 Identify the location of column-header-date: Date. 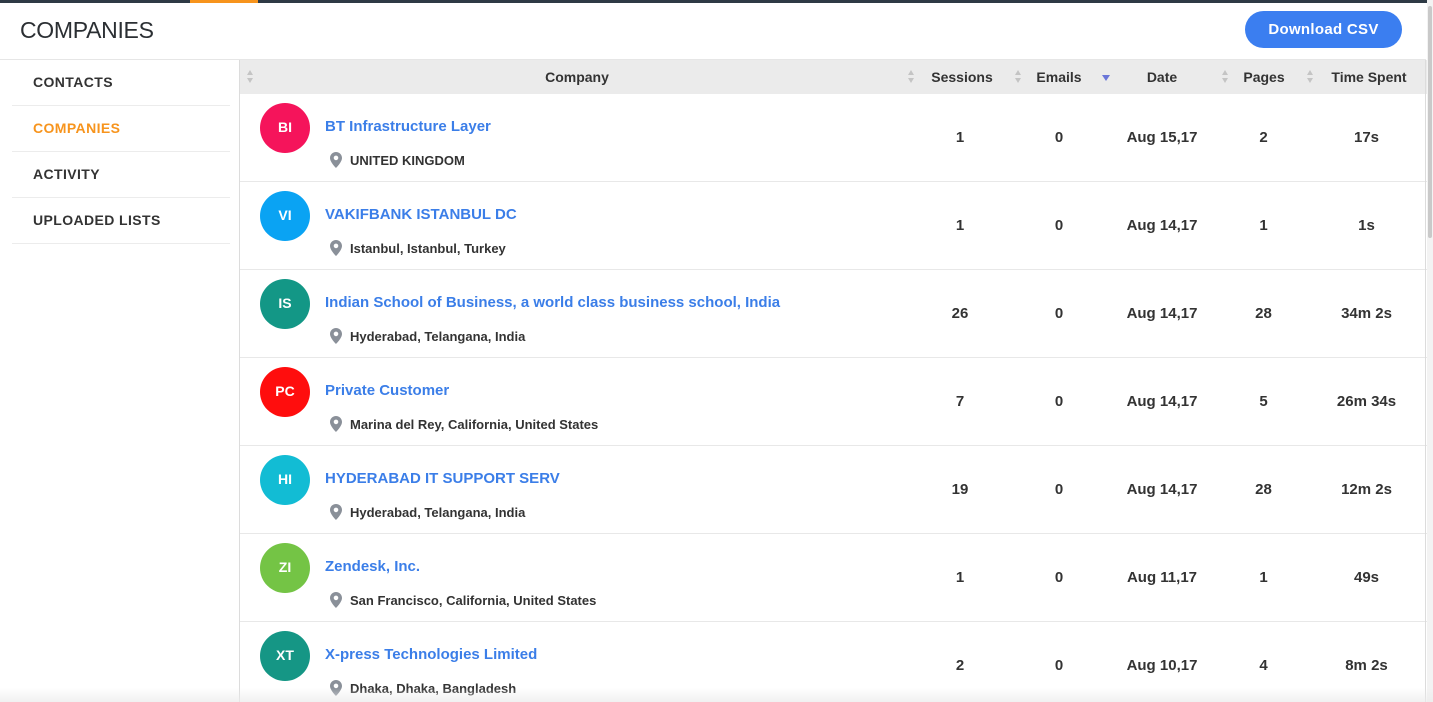
(1162, 77).